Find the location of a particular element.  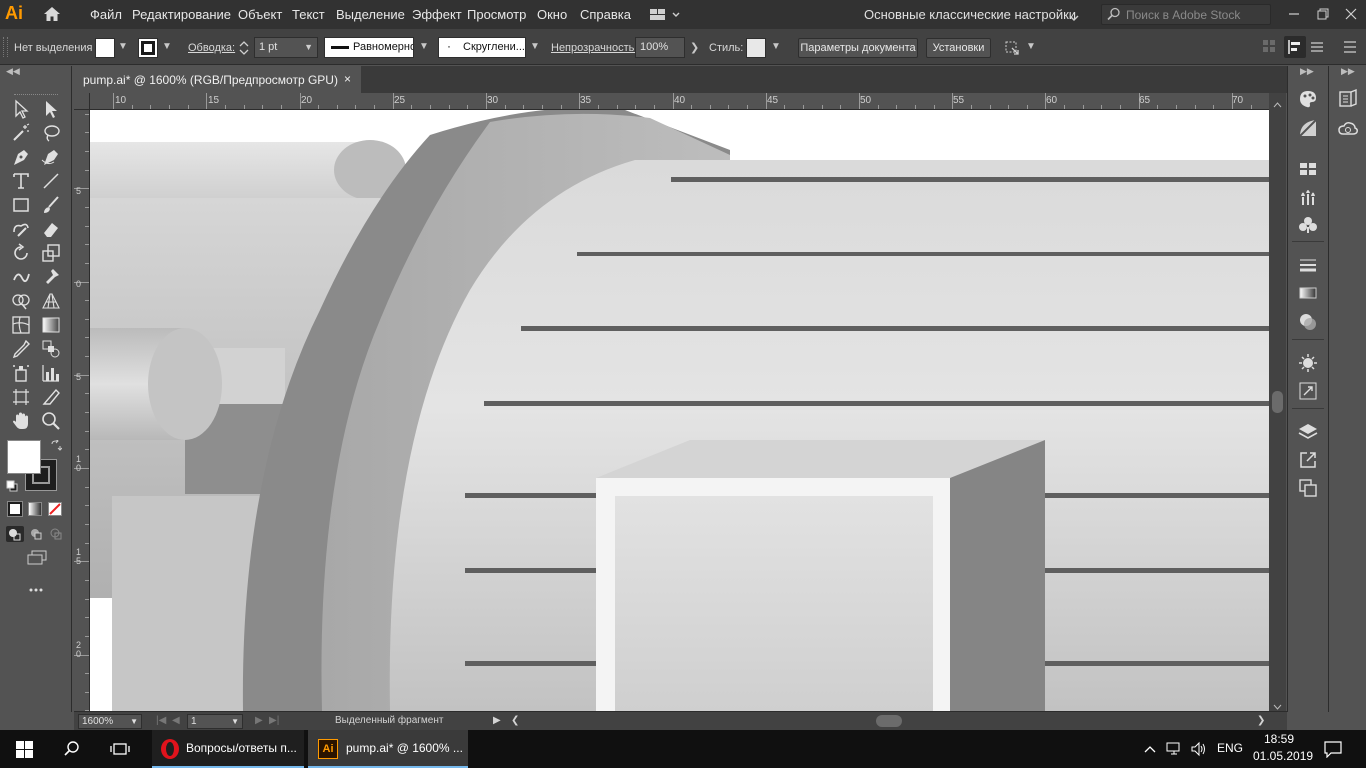

status-menu-icon: ▶ is located at coordinates (497, 720).